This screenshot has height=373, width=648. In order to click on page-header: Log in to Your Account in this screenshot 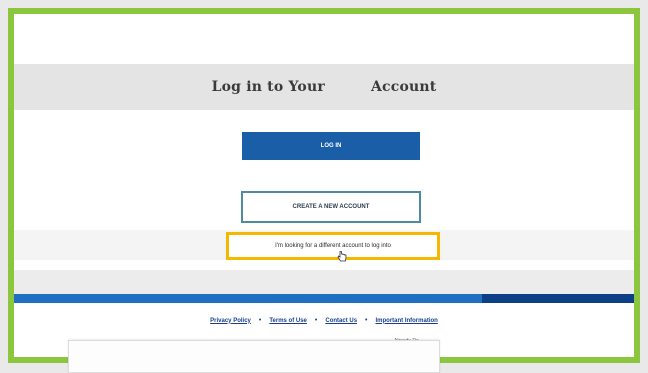, I will do `click(324, 87)`.